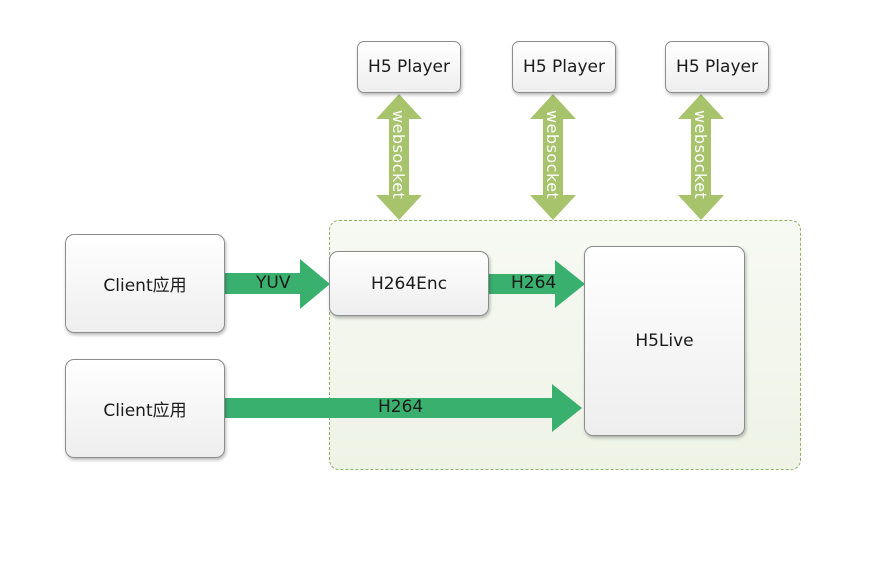  What do you see at coordinates (700, 155) in the screenshot?
I see `websocket-label-3: websocket` at bounding box center [700, 155].